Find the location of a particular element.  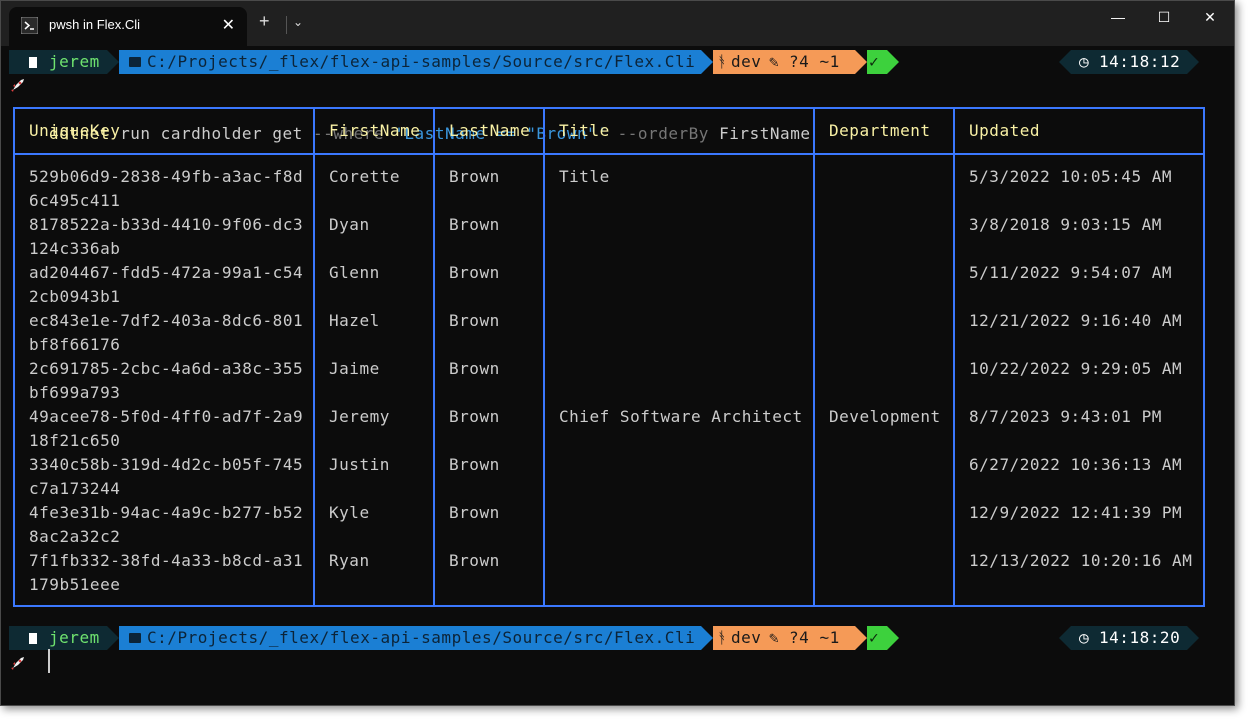

table-cell-updated: 6/27/2022 10:36:13 AM is located at coordinates (1076, 464).